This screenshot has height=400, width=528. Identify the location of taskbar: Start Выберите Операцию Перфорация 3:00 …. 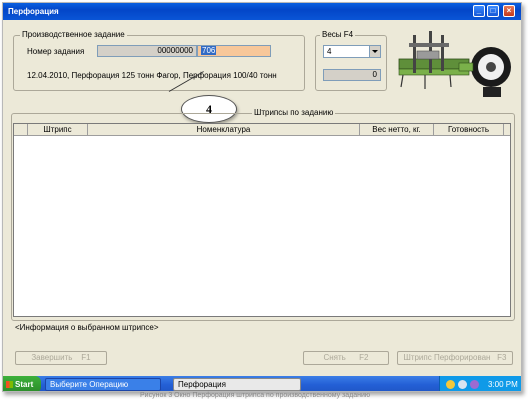
(262, 383).